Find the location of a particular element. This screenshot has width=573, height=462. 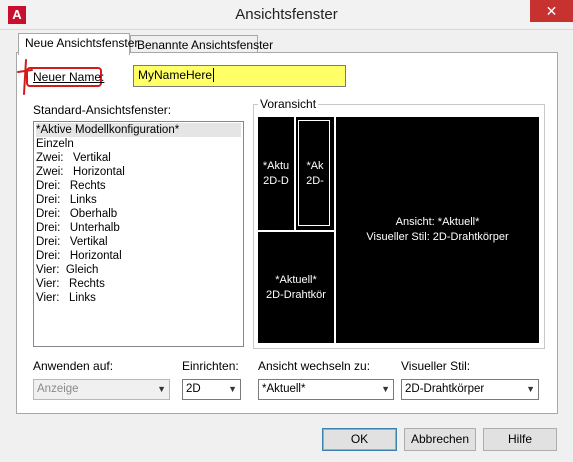

list-item: Zwei: Vertikal is located at coordinates (138, 158).